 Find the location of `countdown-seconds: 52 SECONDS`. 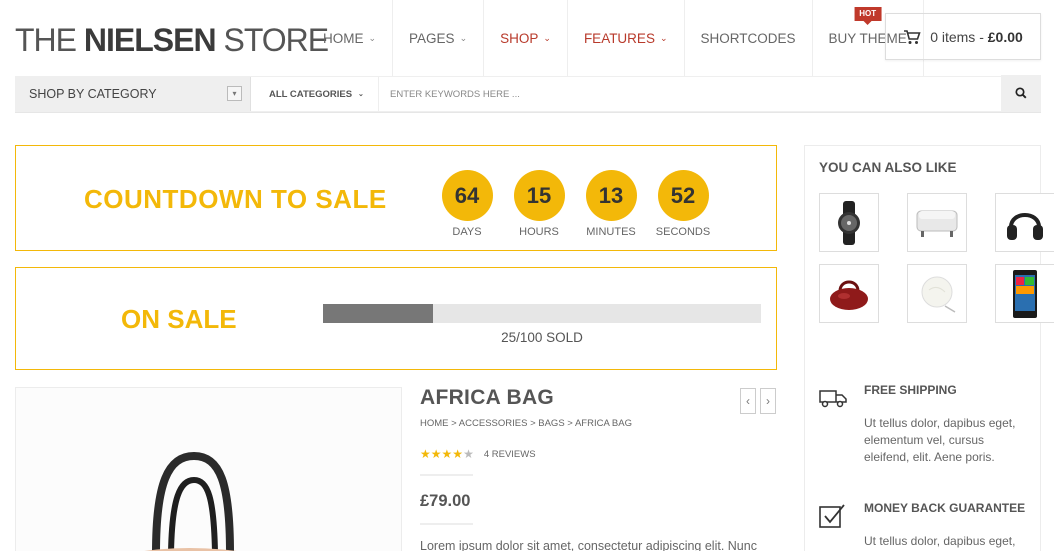

countdown-seconds: 52 SECONDS is located at coordinates (683, 204).